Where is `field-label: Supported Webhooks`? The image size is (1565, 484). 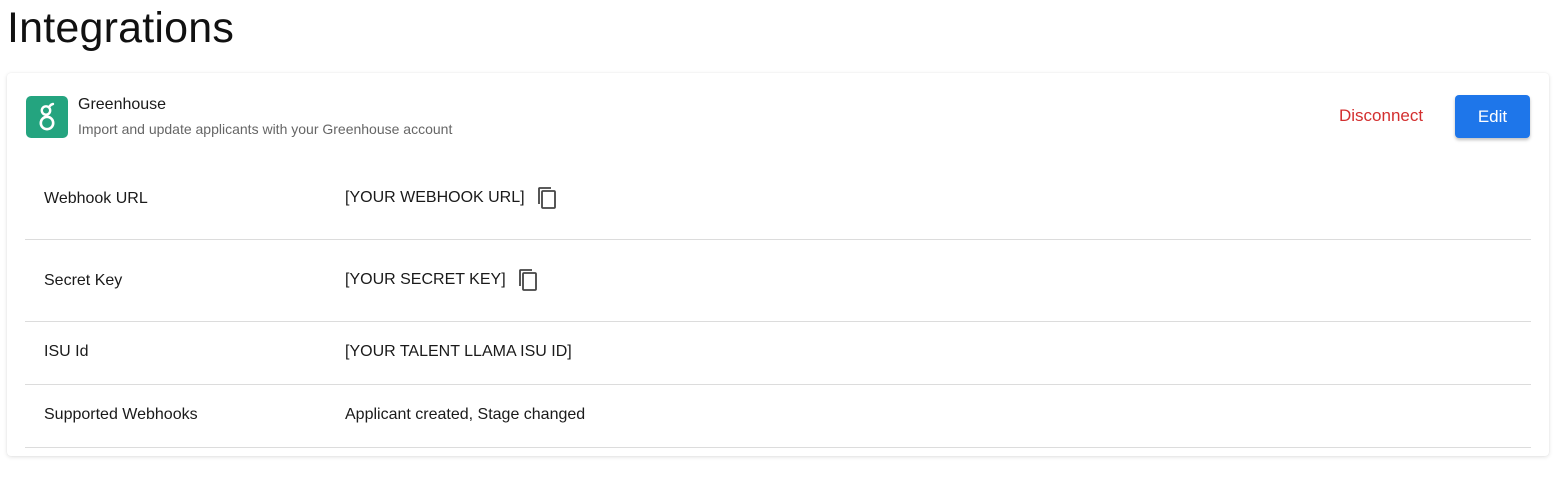
field-label: Supported Webhooks is located at coordinates (121, 414).